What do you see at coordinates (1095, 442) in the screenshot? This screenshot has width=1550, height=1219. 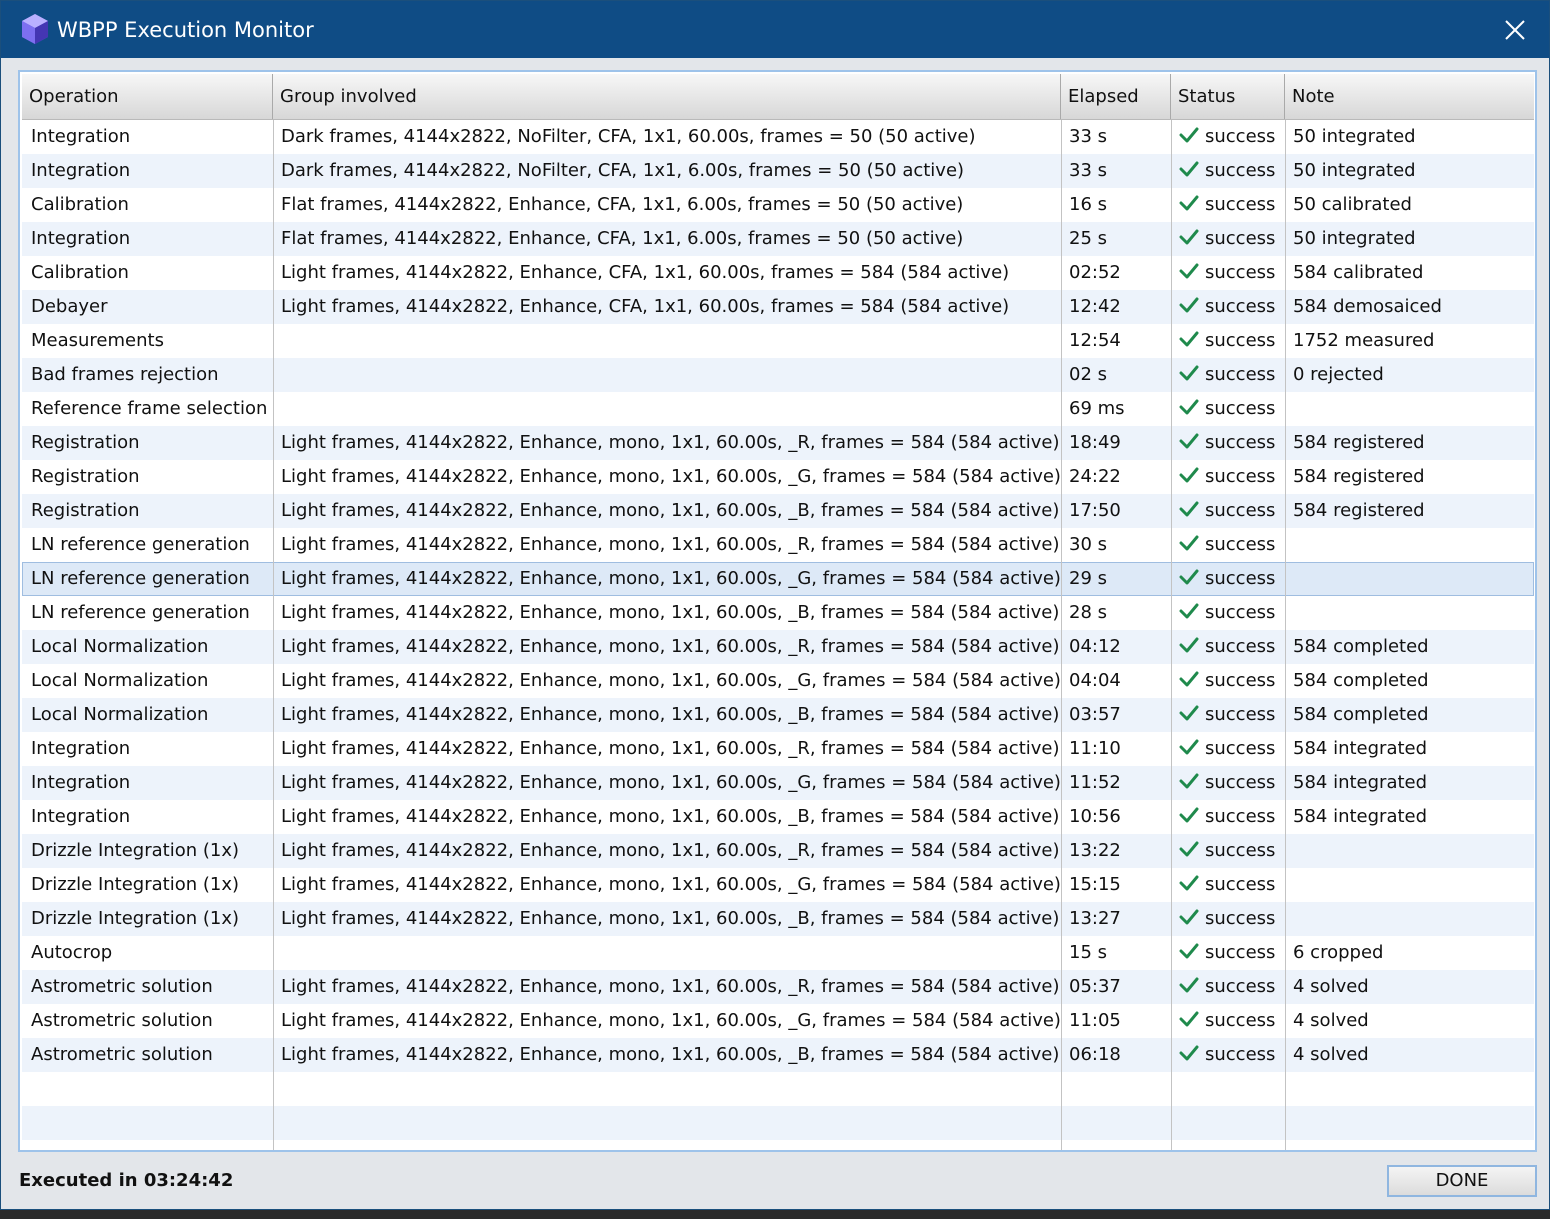 I see `elapsed-cell: 18:49` at bounding box center [1095, 442].